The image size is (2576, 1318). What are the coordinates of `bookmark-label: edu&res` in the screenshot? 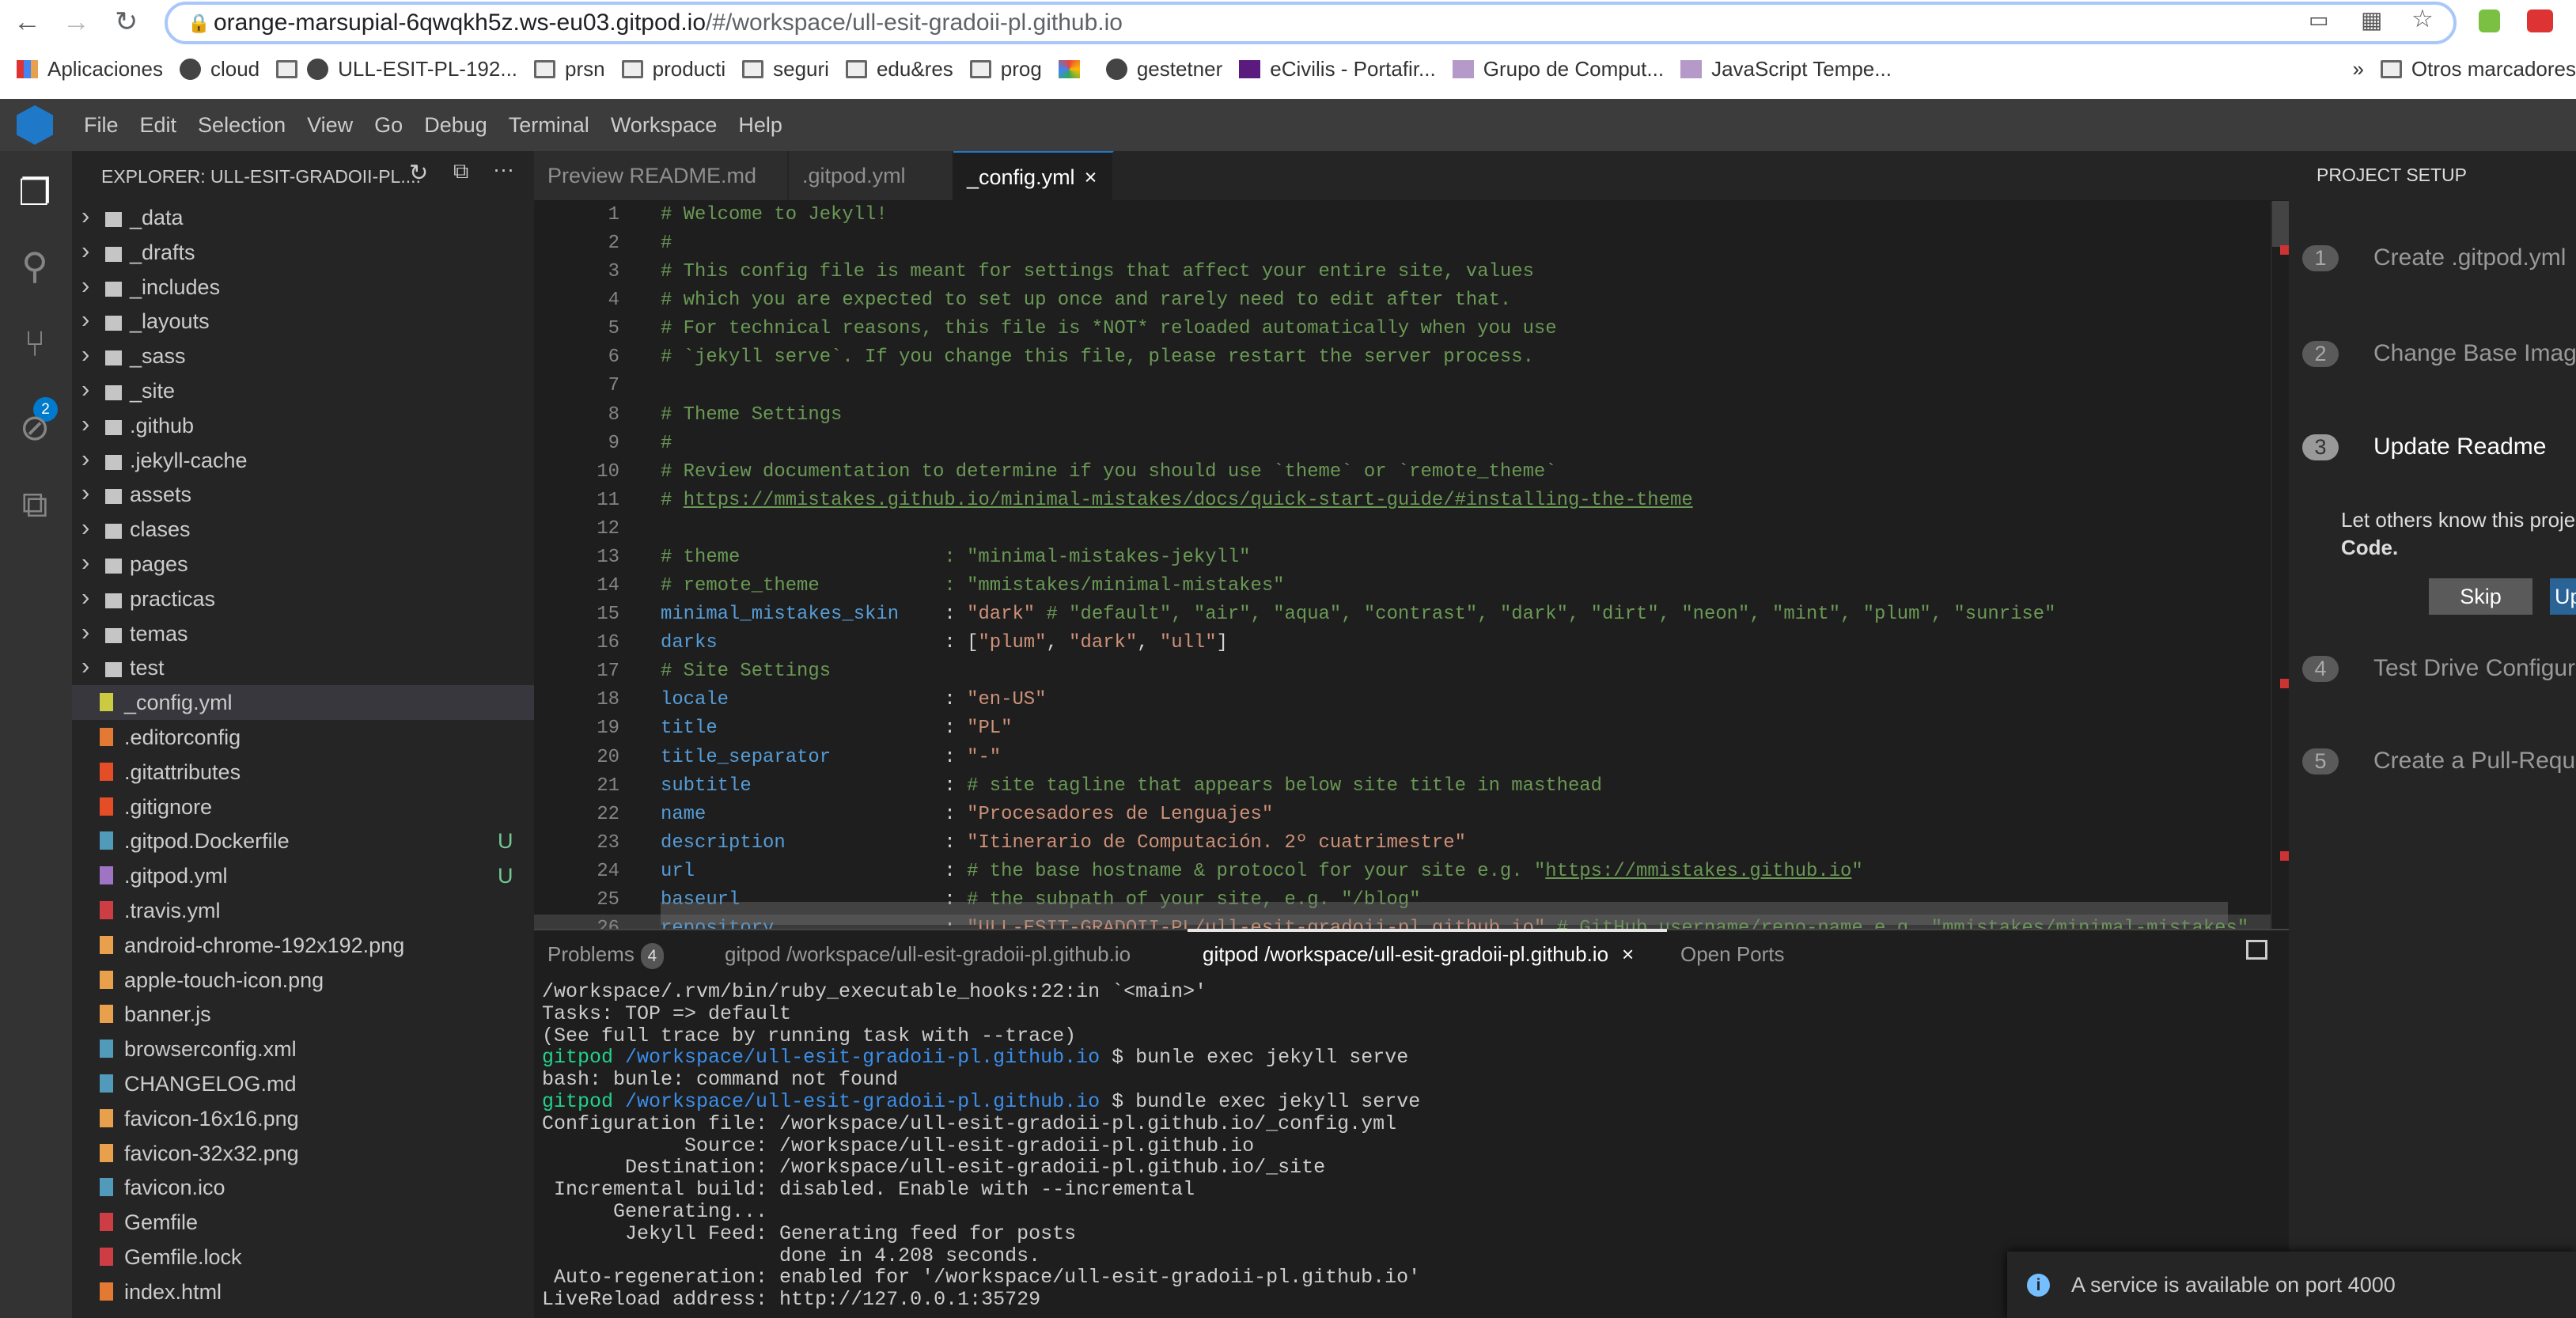 It's located at (915, 69).